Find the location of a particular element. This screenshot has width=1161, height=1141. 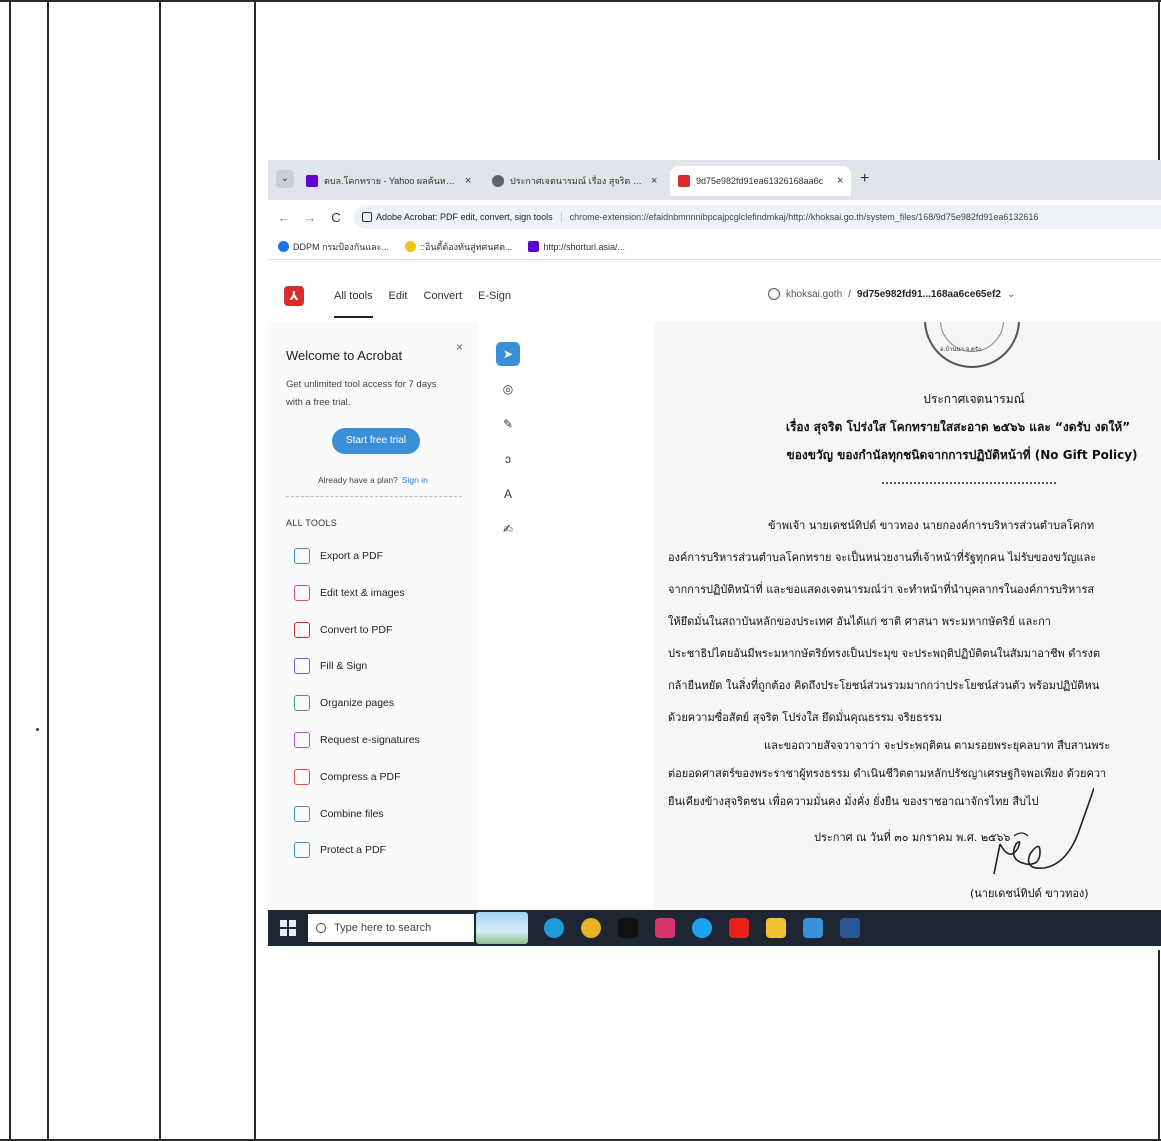

tab-title: ตบล.โคกทราย - Yahoo ผลค้นหาภา is located at coordinates (391, 181).